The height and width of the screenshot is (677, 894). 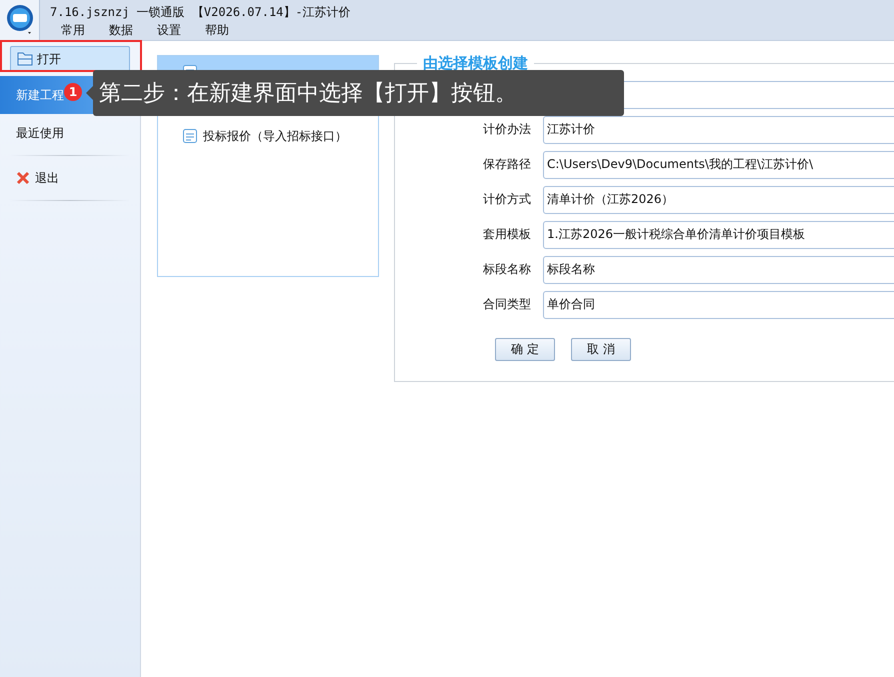 What do you see at coordinates (200, 12) in the screenshot?
I see `window-title: 7.16.jsznzj 一锁通版 【V2026.07.14】-江苏计价` at bounding box center [200, 12].